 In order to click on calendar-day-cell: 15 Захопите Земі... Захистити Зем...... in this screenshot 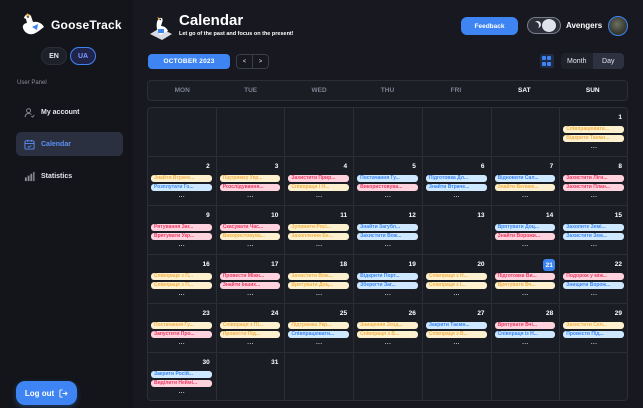, I will do `click(593, 230)`.